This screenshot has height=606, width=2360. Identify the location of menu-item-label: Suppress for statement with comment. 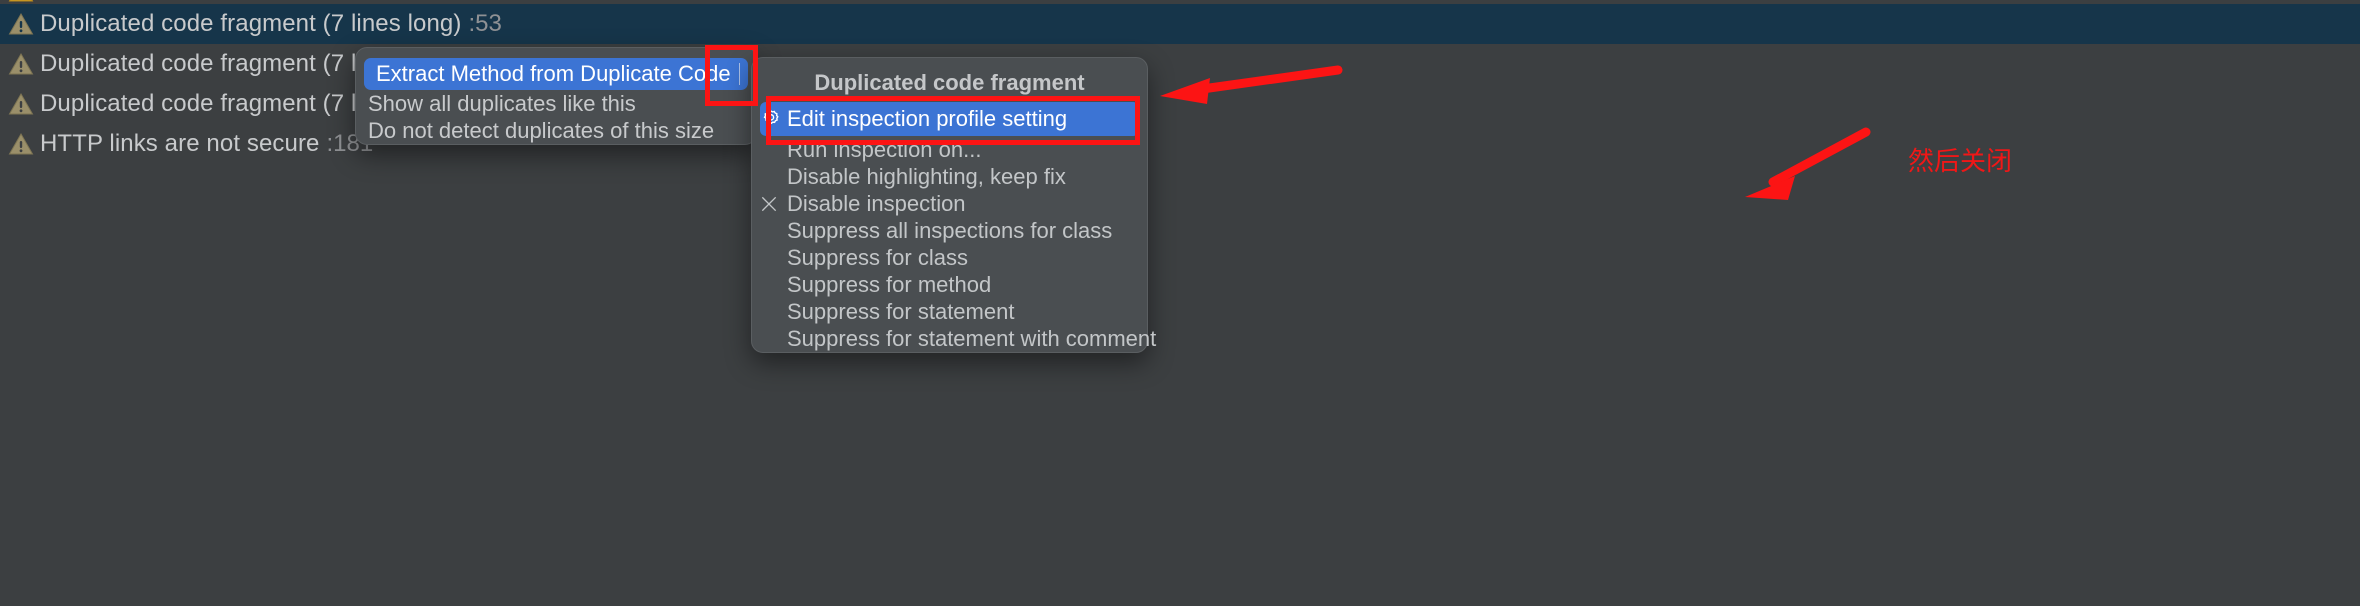
(972, 338).